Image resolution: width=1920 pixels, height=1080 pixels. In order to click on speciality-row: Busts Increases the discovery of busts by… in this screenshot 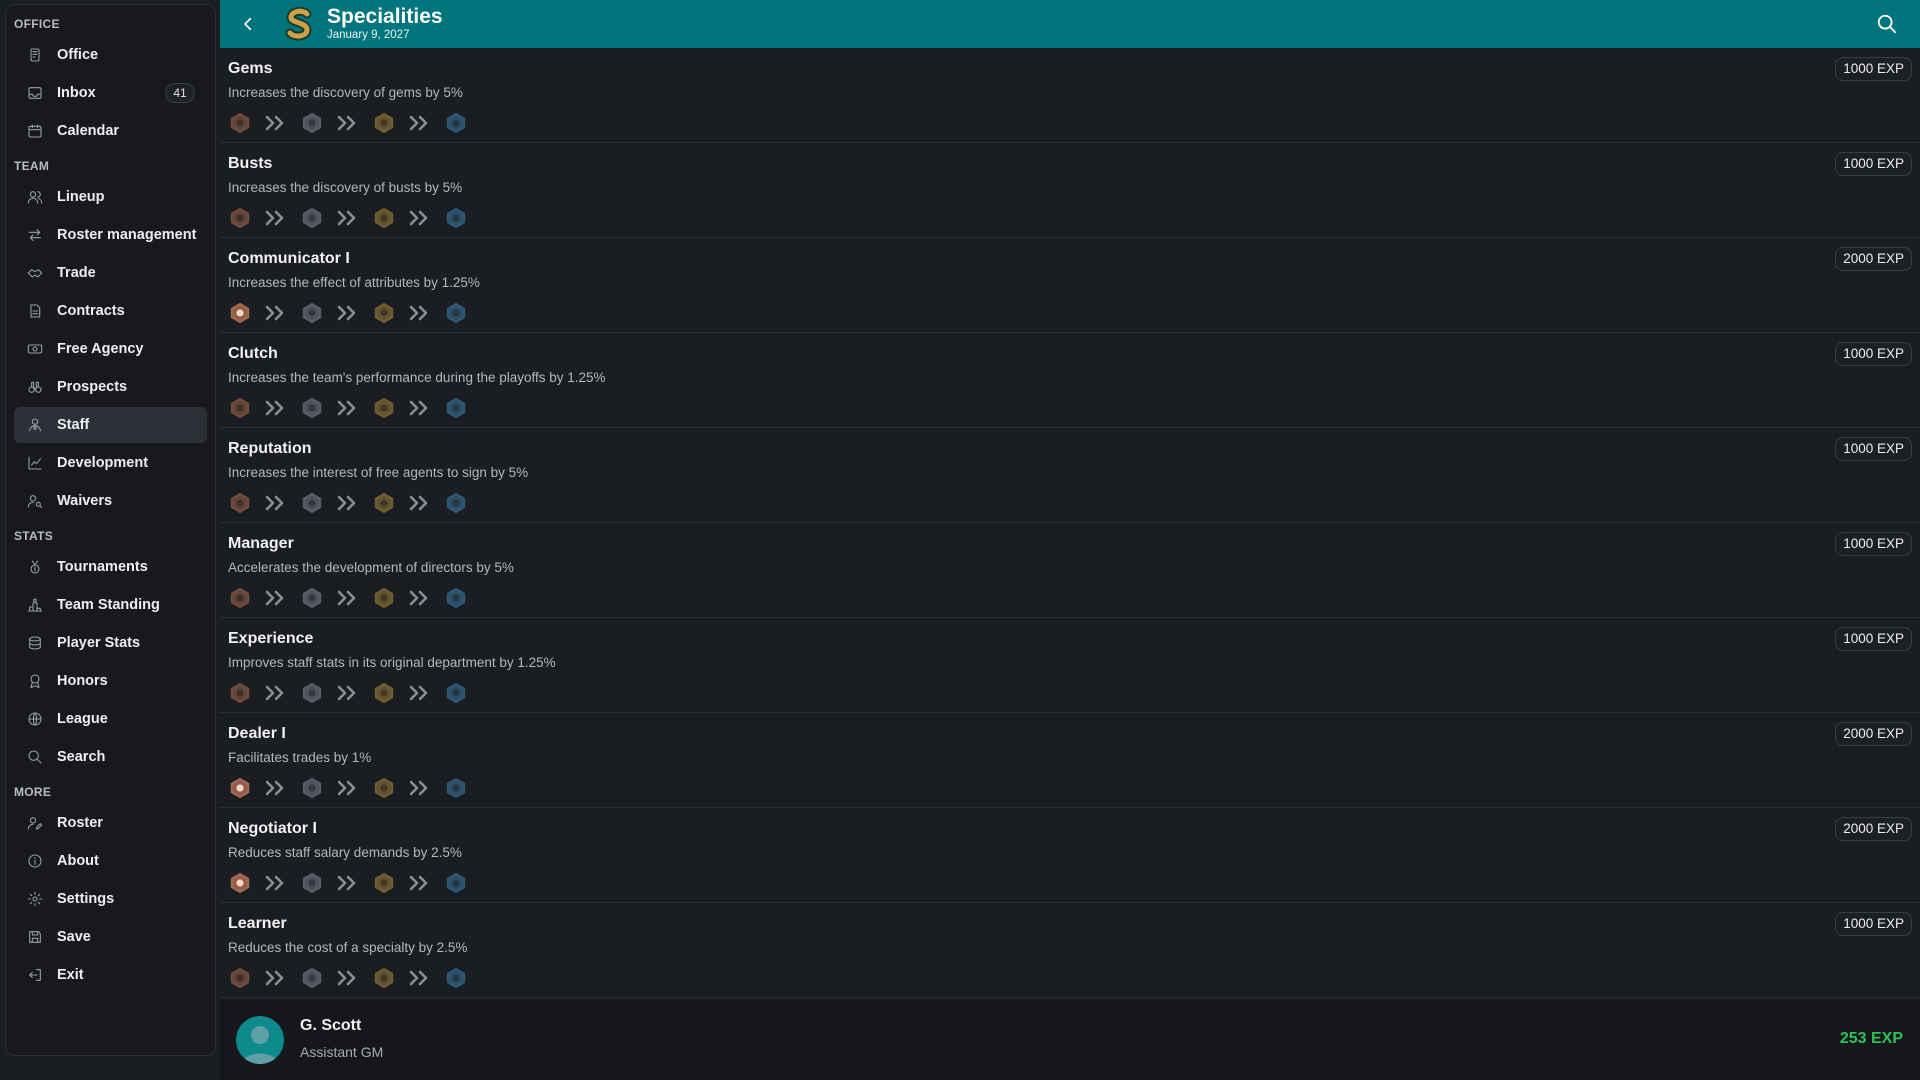, I will do `click(1070, 190)`.